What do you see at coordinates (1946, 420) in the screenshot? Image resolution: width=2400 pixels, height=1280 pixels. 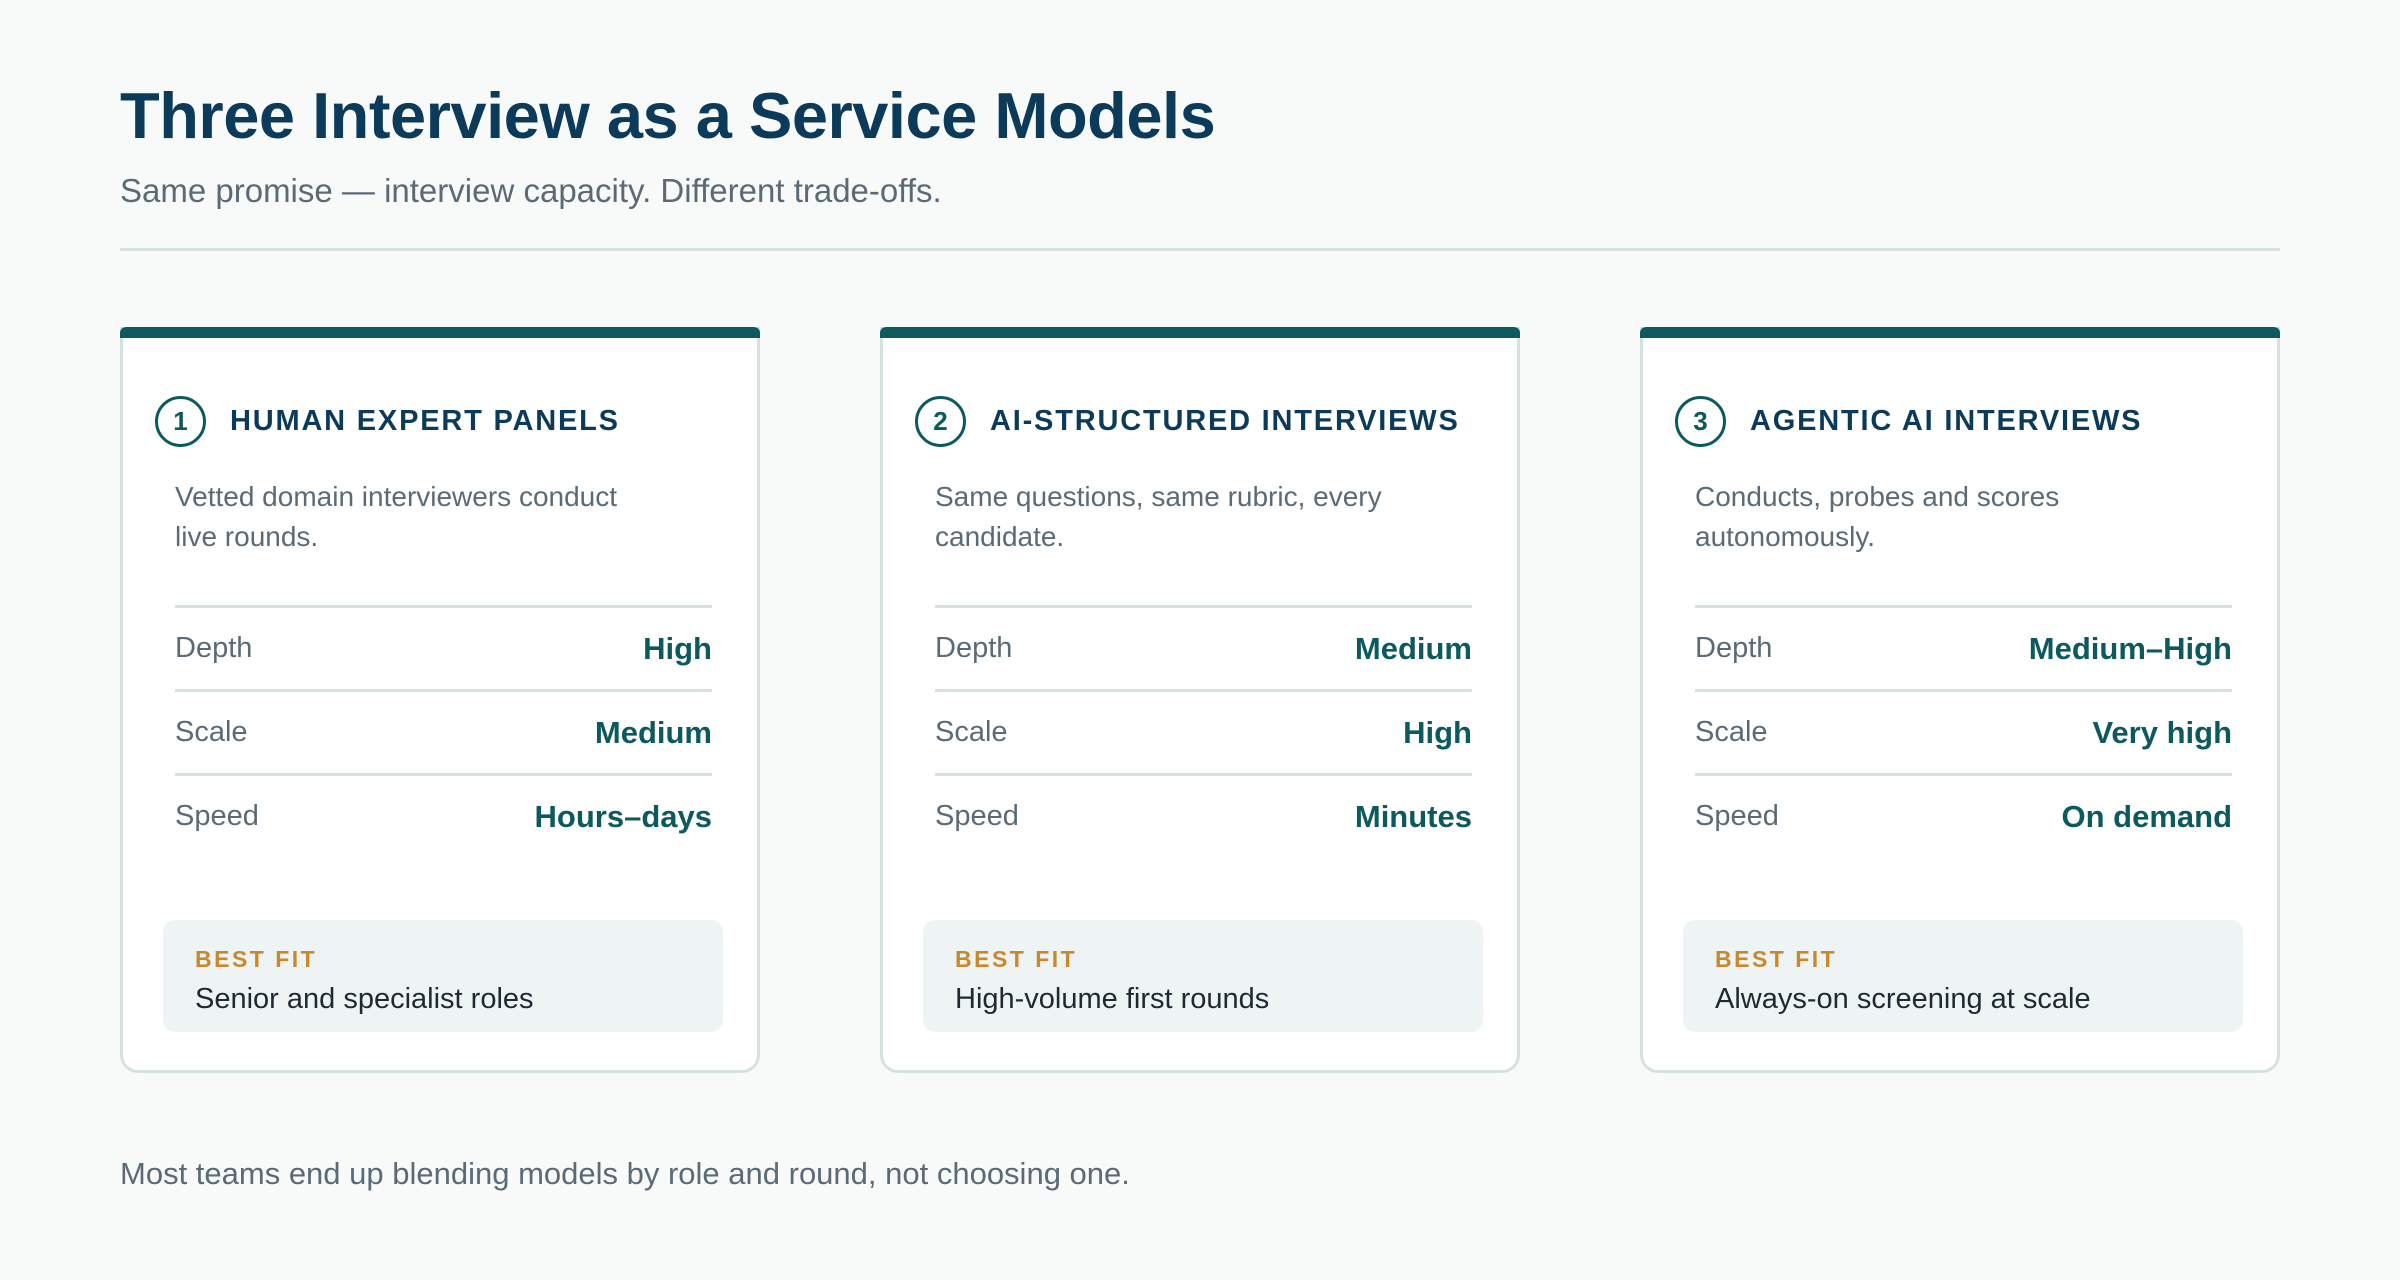 I see `card-title: AGENTIC AI INTERVIEWS` at bounding box center [1946, 420].